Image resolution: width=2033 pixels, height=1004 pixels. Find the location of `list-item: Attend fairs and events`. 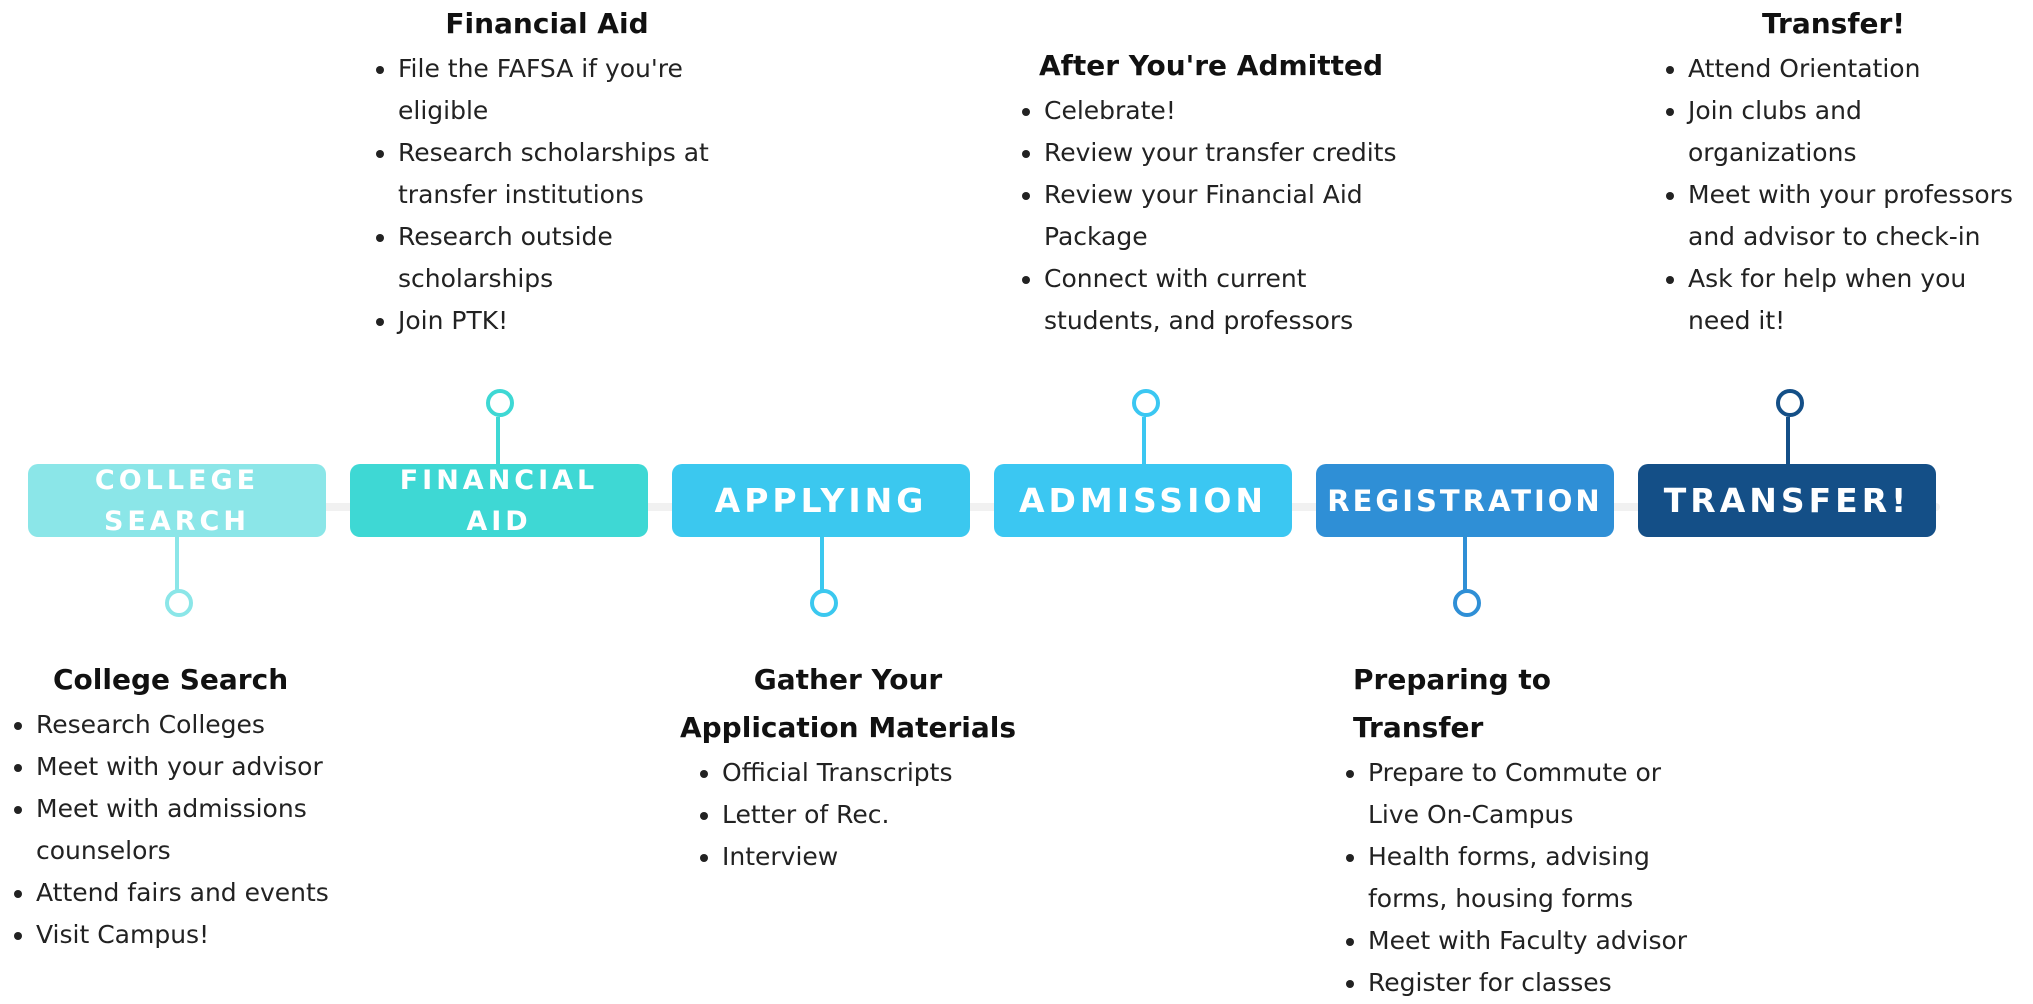

list-item: Attend fairs and events is located at coordinates (193, 893).